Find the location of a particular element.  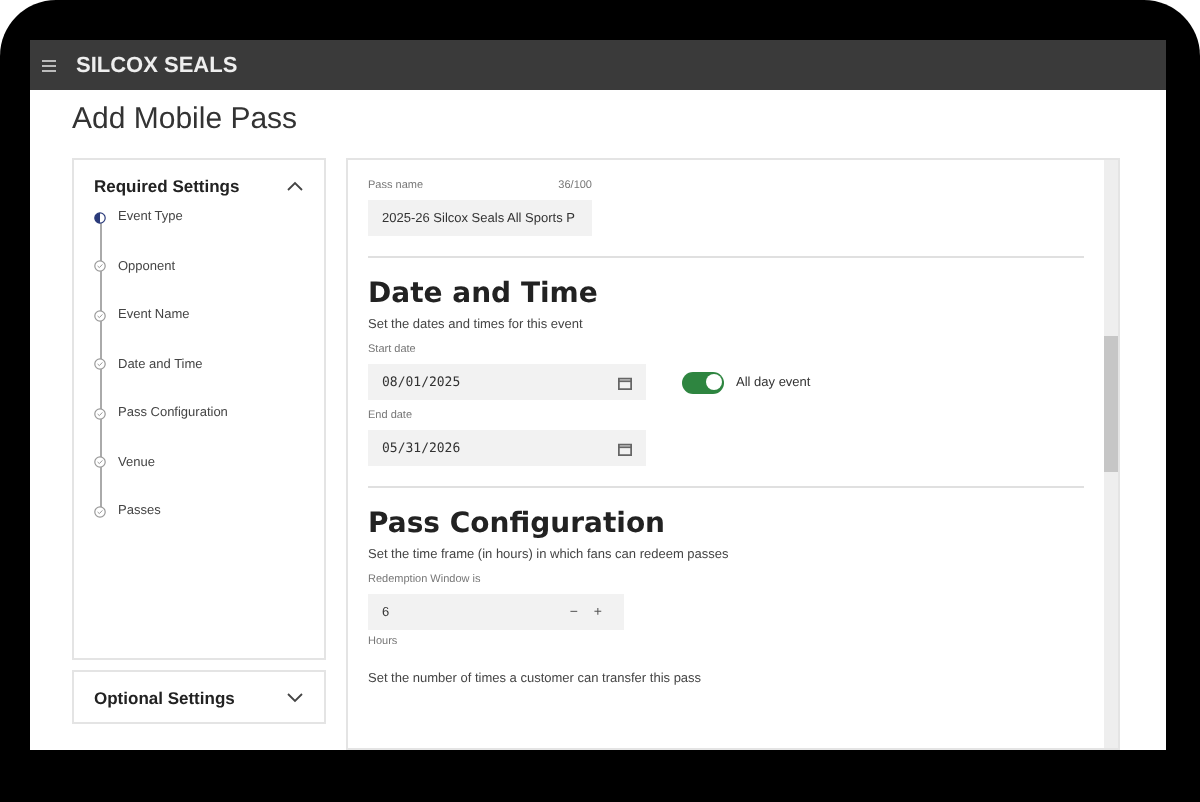

panel-title: Required Settings is located at coordinates (167, 186).